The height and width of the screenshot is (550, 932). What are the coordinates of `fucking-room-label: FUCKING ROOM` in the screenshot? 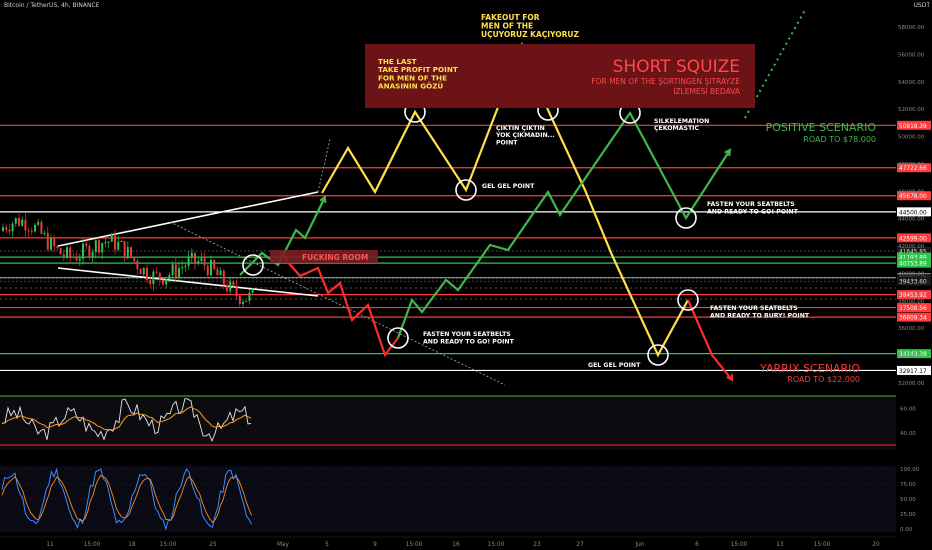 It's located at (335, 257).